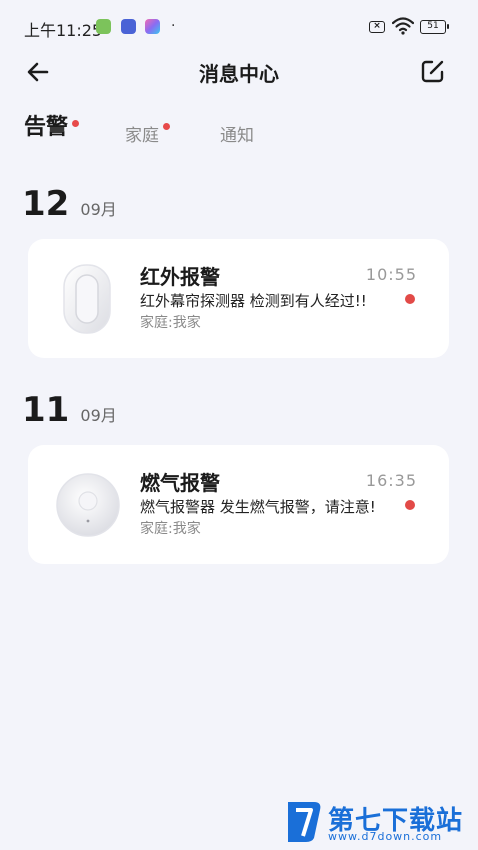  Describe the element at coordinates (304, 822) in the screenshot. I see `watermark-logo-icon` at that location.